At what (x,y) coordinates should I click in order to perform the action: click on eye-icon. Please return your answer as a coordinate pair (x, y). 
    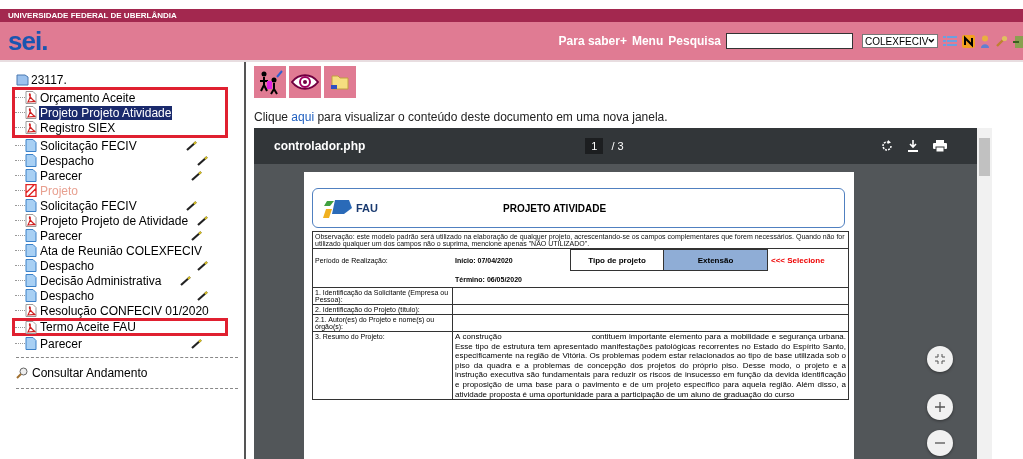
    Looking at the image, I should click on (305, 82).